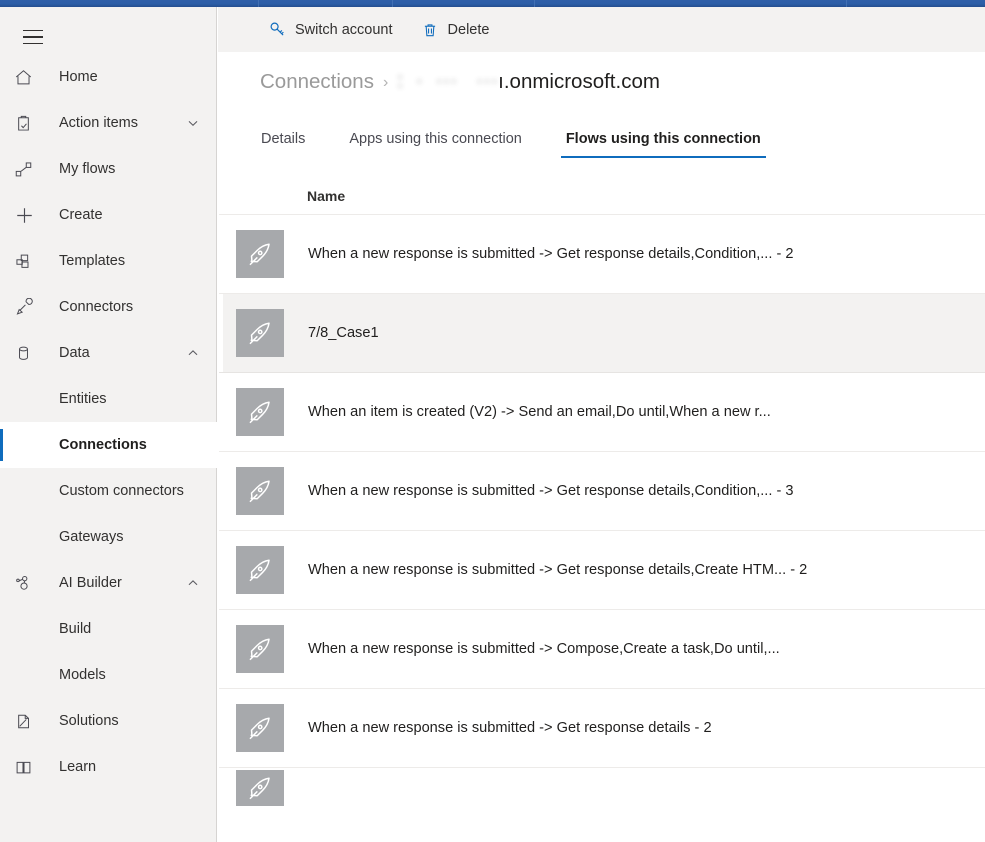  Describe the element at coordinates (98, 123) in the screenshot. I see `sidebar-item-label: Action items` at that location.